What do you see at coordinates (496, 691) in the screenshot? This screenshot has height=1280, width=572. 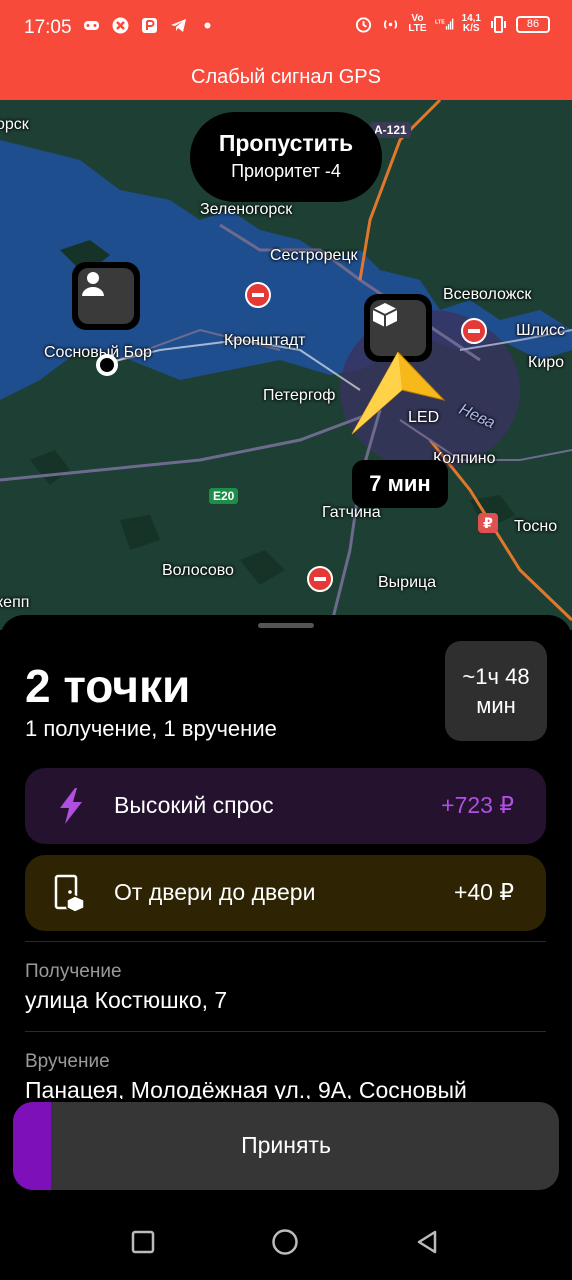 I see `order-eta-box: ~1ч 48 мин` at bounding box center [496, 691].